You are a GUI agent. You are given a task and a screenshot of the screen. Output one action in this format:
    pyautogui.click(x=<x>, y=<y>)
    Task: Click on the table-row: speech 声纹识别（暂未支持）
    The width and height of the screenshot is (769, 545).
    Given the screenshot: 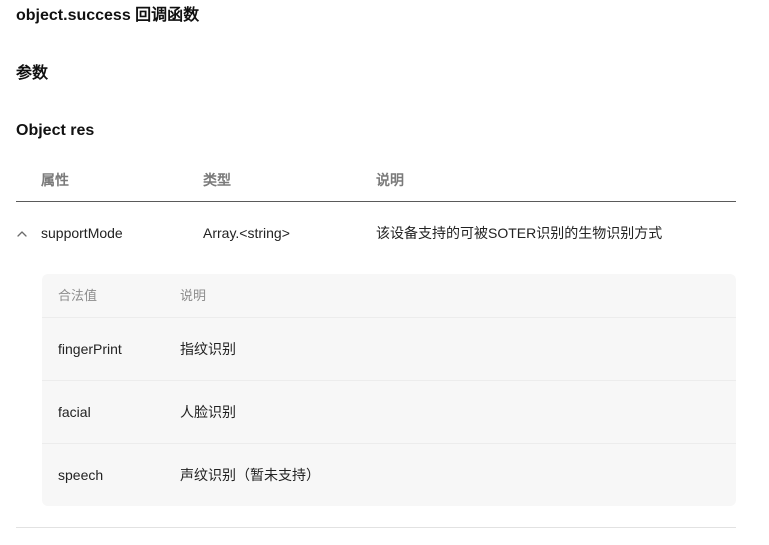 What is the action you would take?
    pyautogui.click(x=389, y=475)
    